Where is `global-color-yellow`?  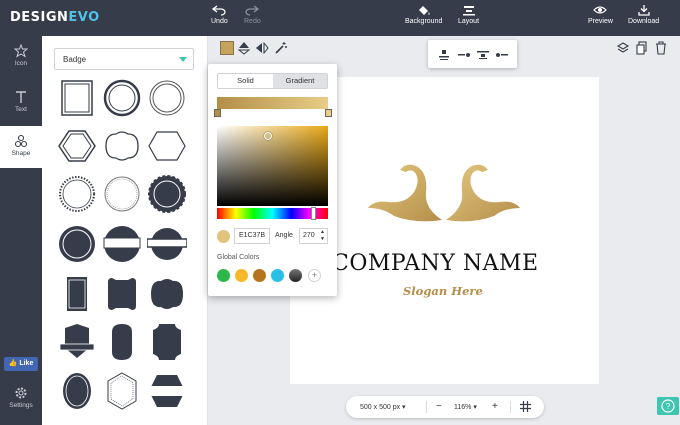 global-color-yellow is located at coordinates (241, 275).